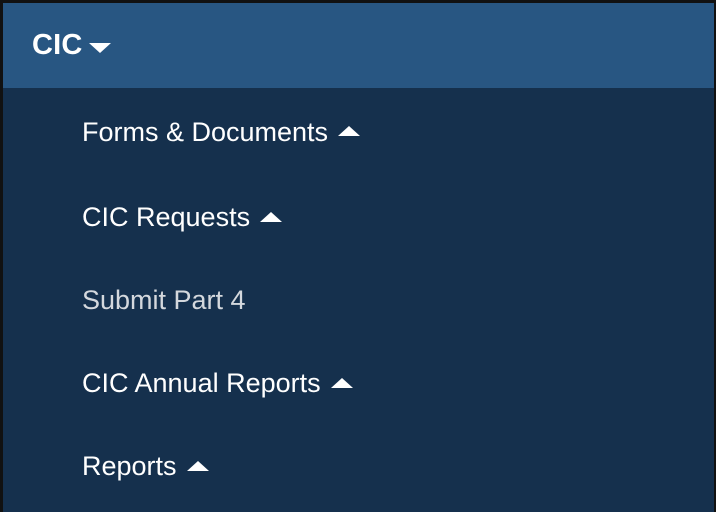 The height and width of the screenshot is (512, 716). What do you see at coordinates (99, 47) in the screenshot?
I see `caret-down-icon` at bounding box center [99, 47].